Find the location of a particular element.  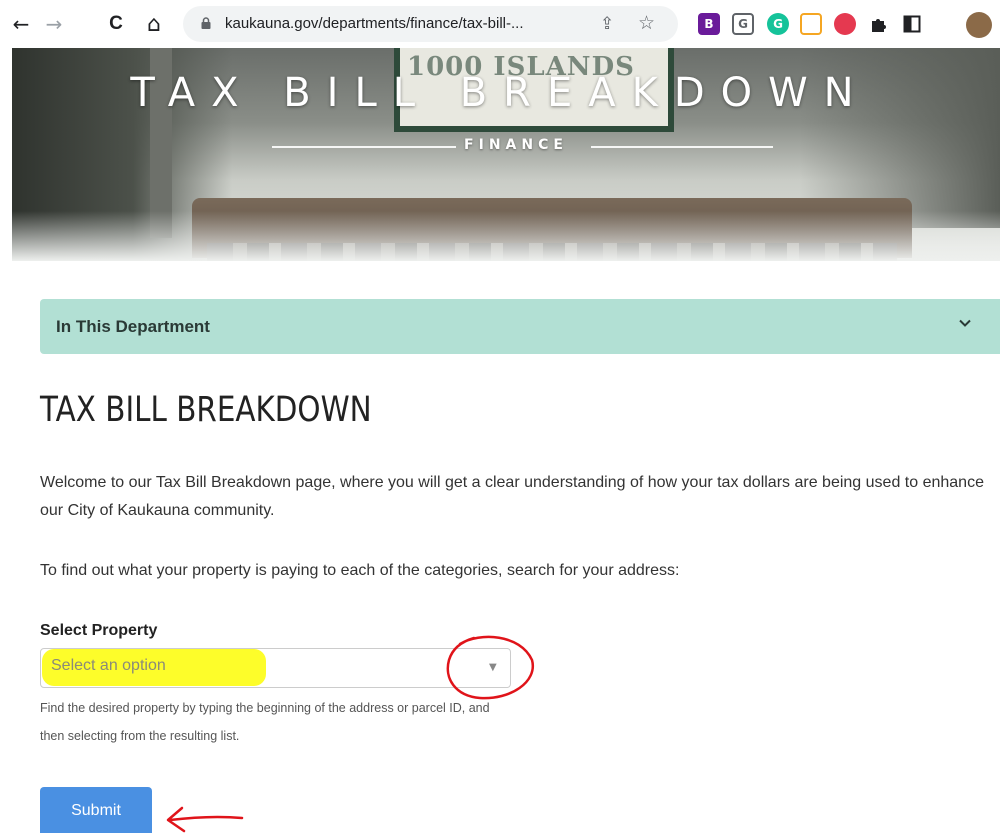

home-icon: ⌂ is located at coordinates (154, 24).